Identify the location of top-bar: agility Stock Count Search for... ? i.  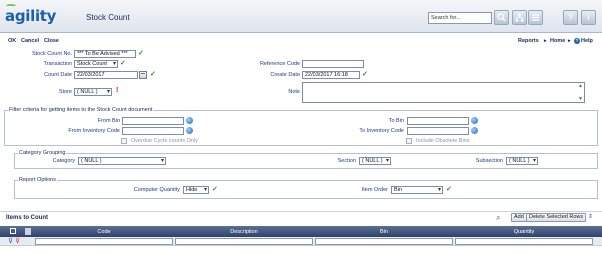
(301, 16).